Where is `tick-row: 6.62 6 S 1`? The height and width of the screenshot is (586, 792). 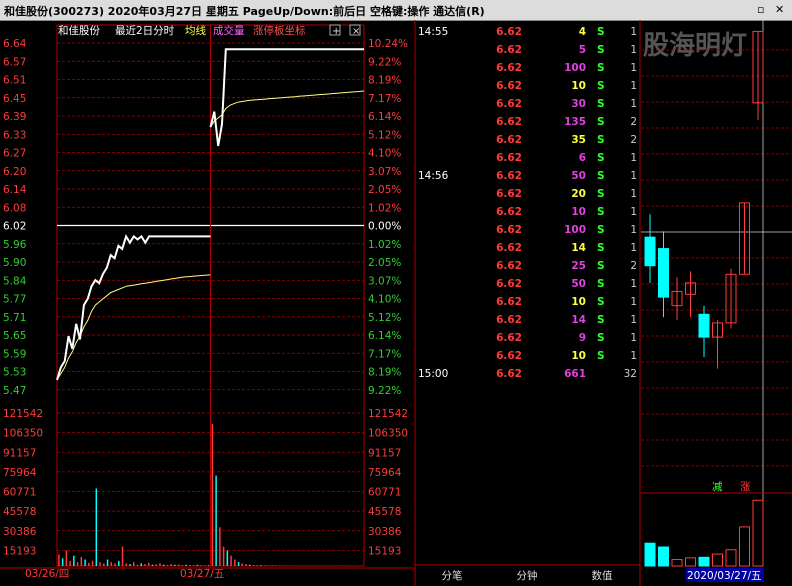 tick-row: 6.62 6 S 1 is located at coordinates (566, 158).